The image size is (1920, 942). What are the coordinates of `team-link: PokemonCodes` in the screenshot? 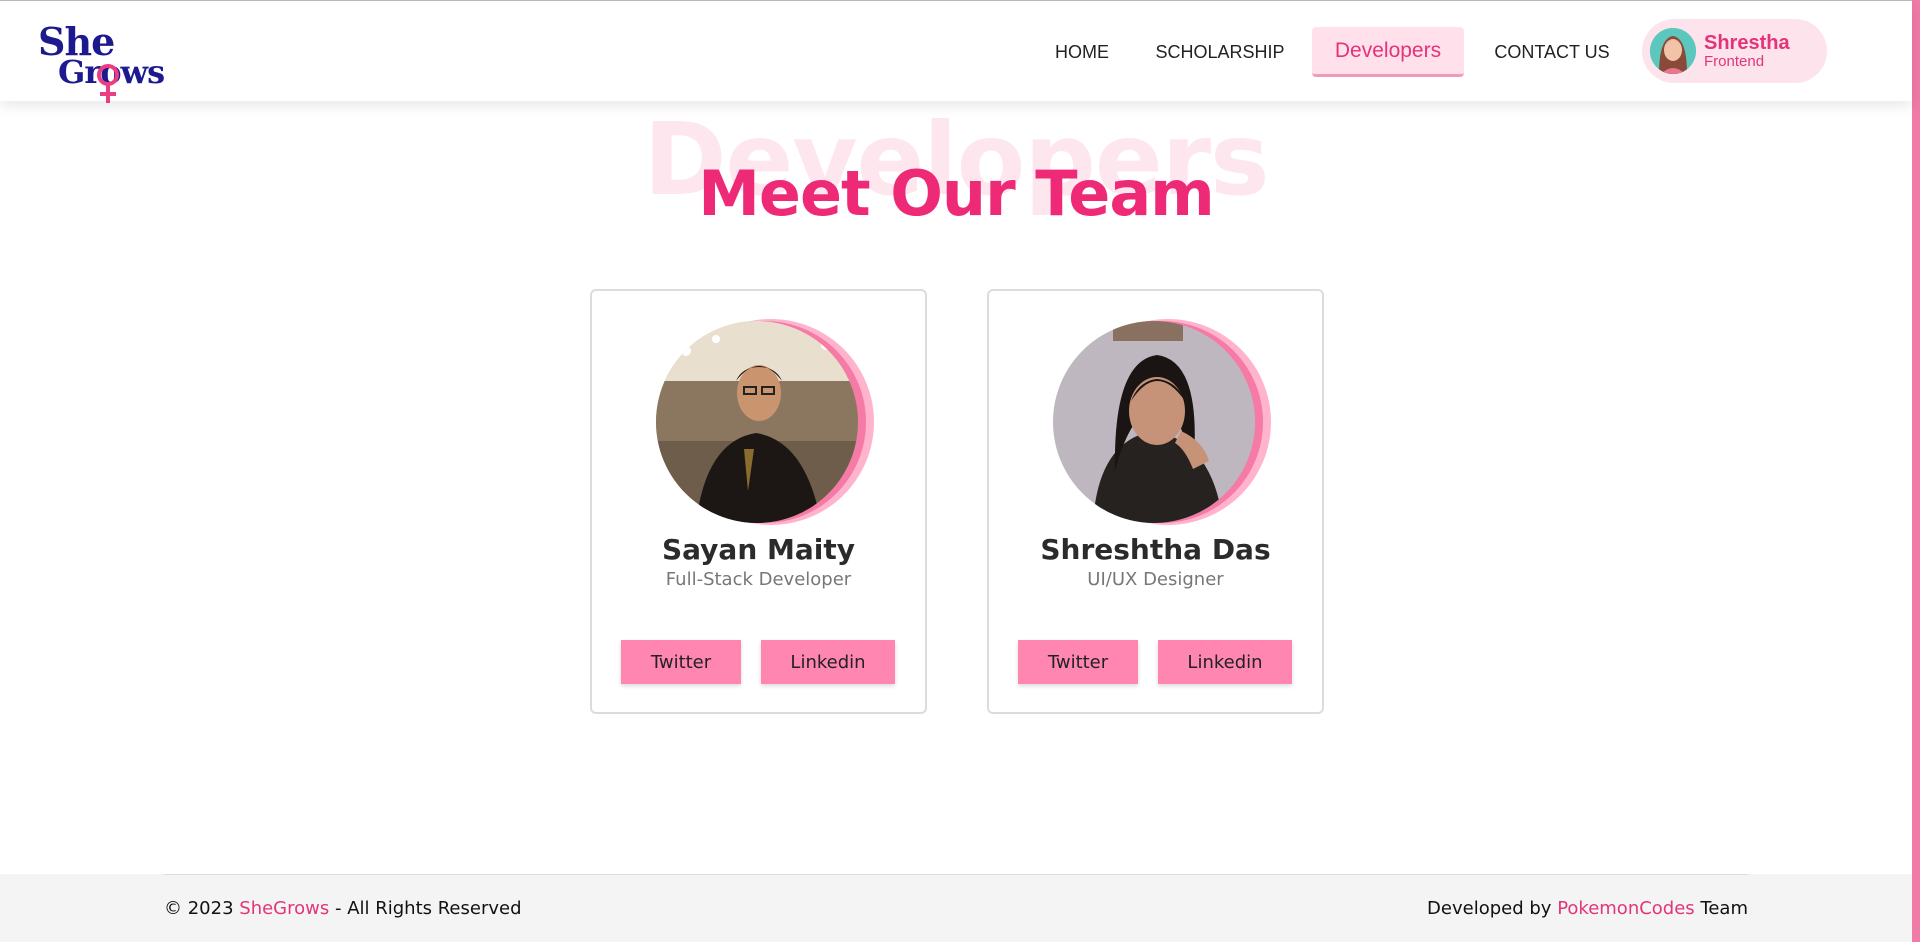 It's located at (1626, 908).